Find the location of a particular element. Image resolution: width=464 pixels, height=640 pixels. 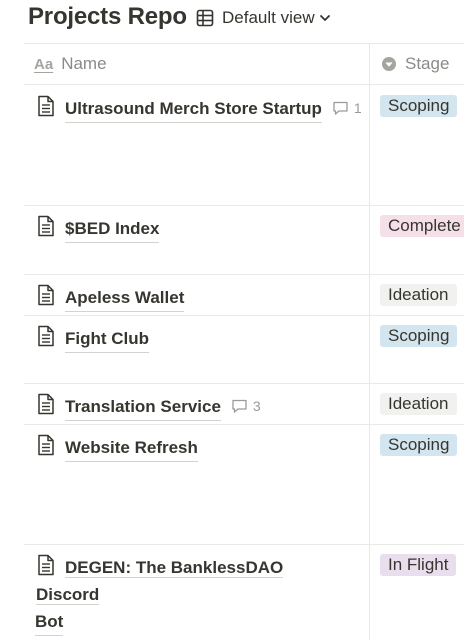

select-property-icon is located at coordinates (389, 64).